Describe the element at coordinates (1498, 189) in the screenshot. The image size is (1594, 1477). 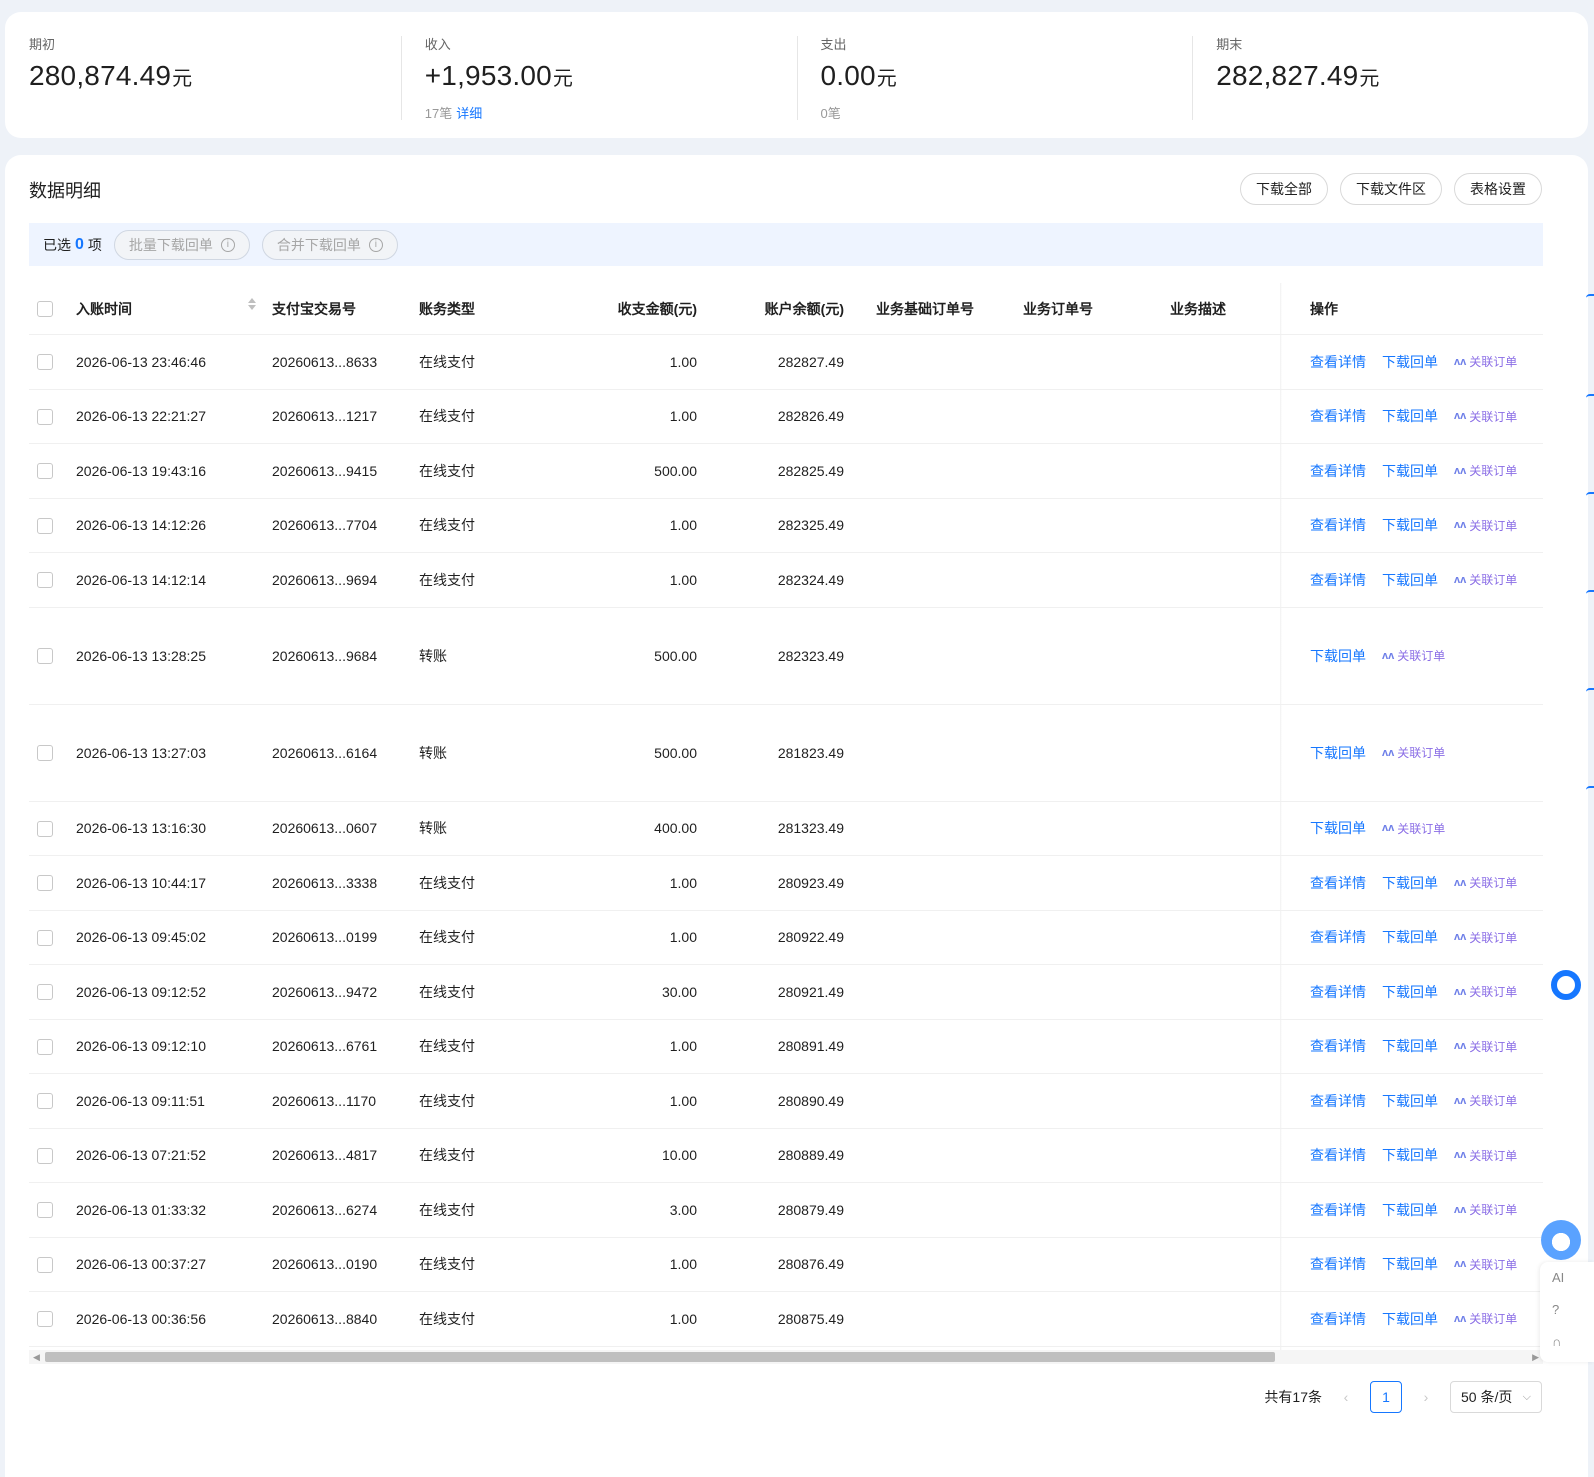
I see `table-settings-button: 表格设置` at that location.